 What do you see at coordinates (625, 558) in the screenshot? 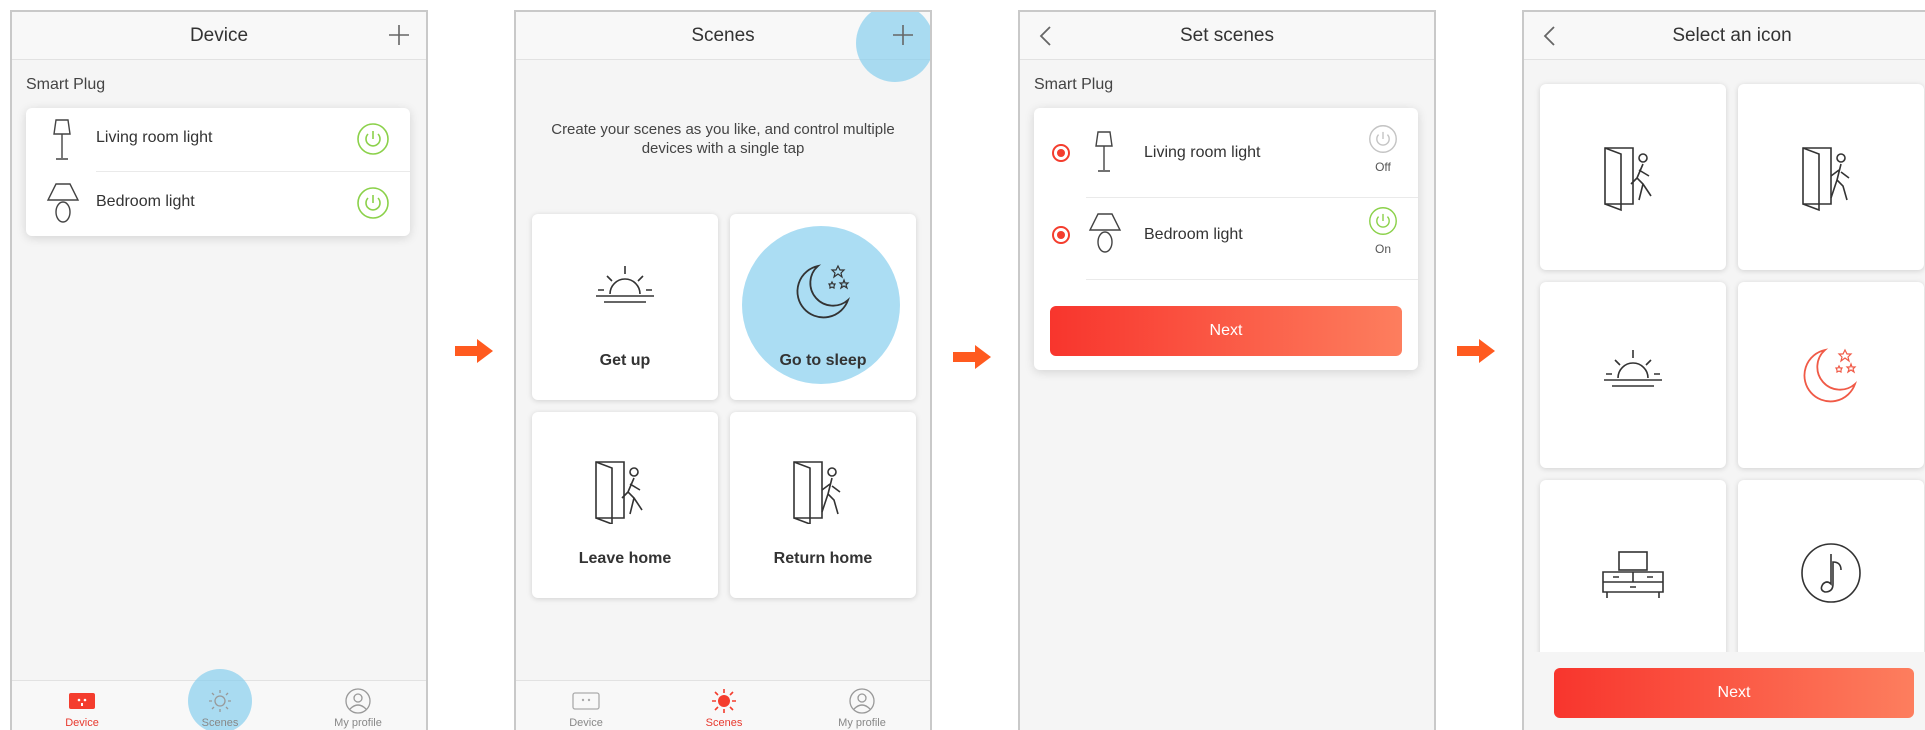
I see `scene-label: Leave home` at bounding box center [625, 558].